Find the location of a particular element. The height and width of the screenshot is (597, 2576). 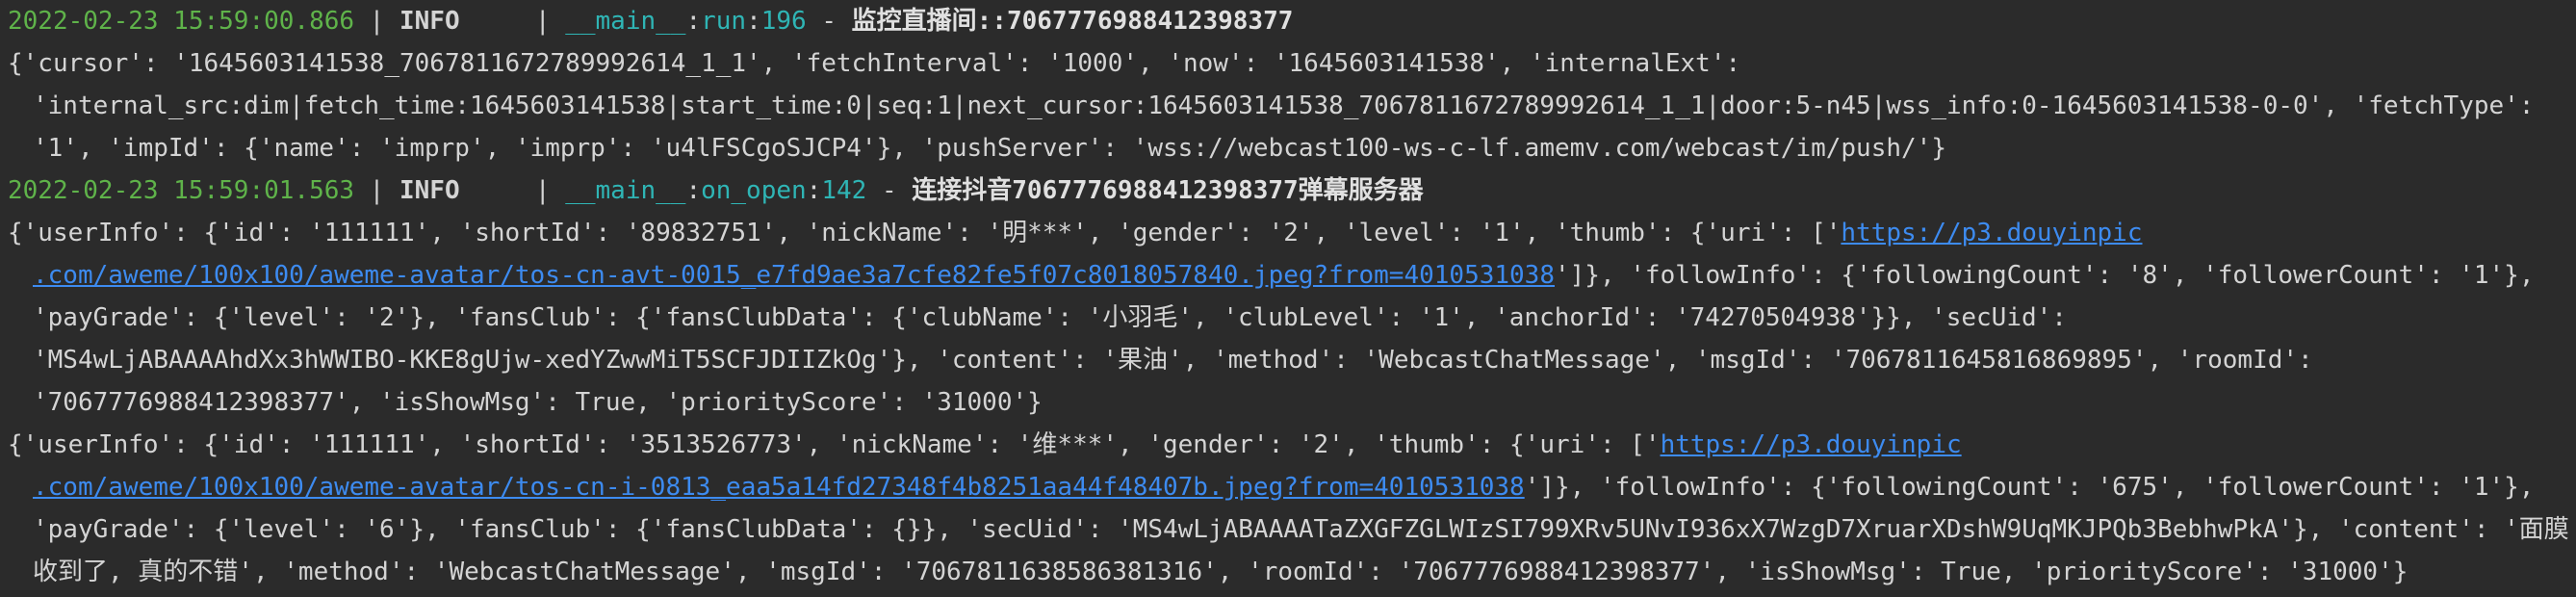

log-function: run is located at coordinates (724, 21).